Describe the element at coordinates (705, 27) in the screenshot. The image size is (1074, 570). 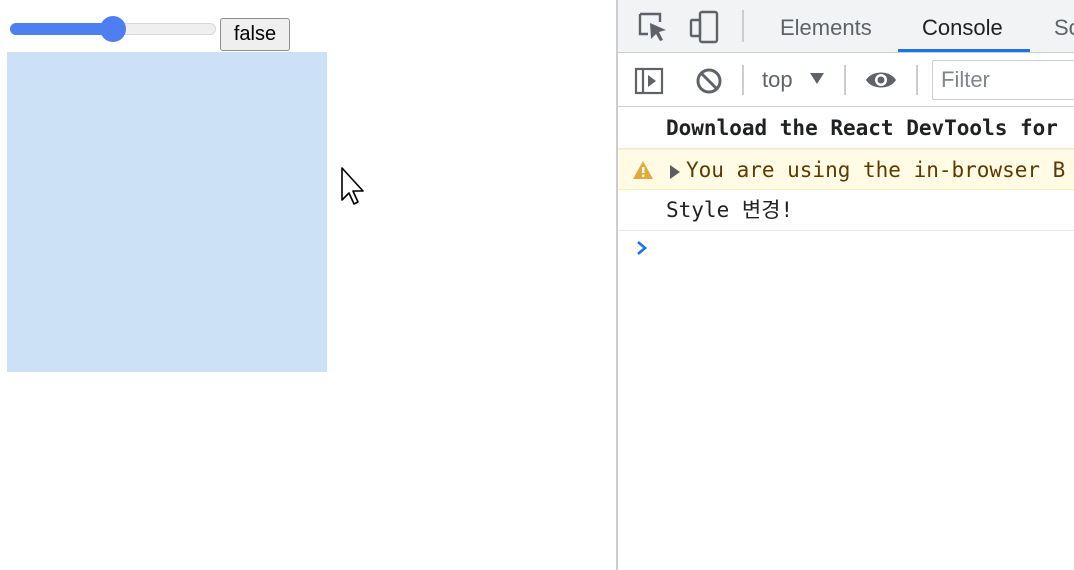
I see `device-toolbar-icon` at that location.